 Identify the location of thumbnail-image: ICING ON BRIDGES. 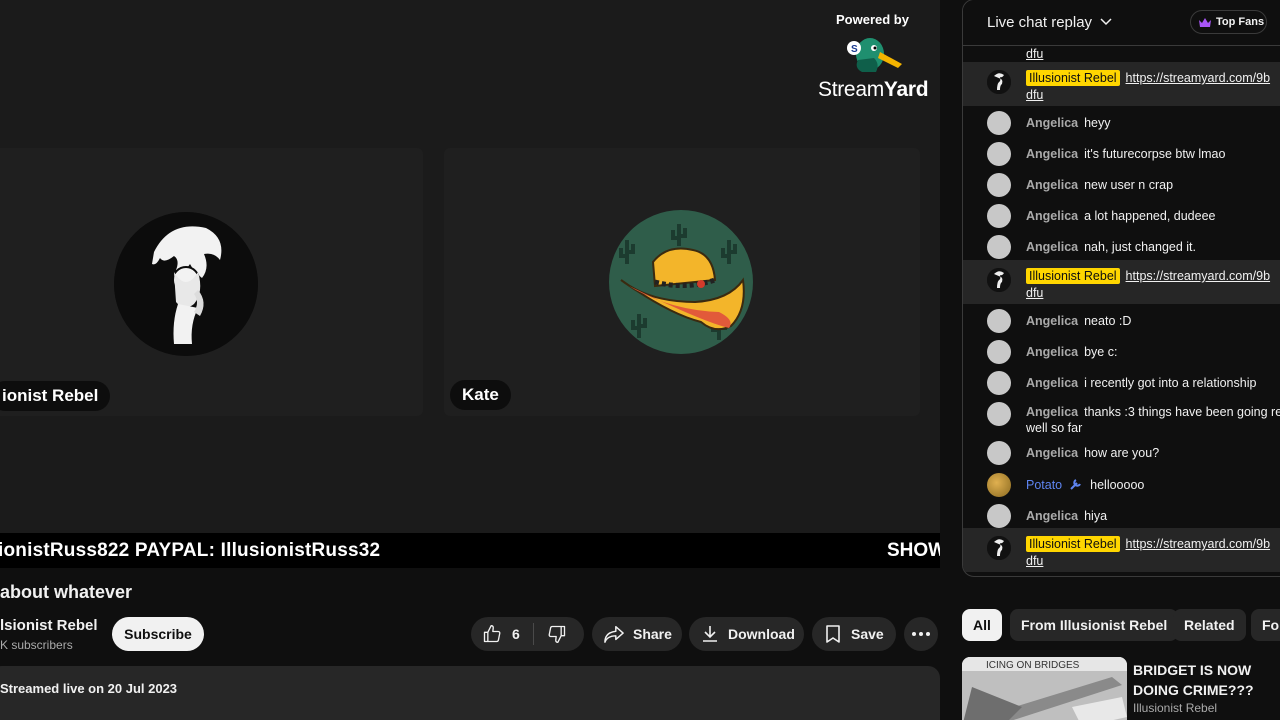
(1044, 688).